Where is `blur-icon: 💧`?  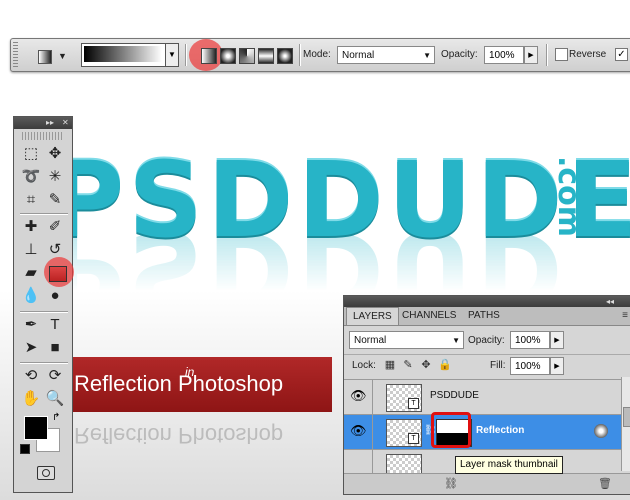
blur-icon: 💧 is located at coordinates (31, 296).